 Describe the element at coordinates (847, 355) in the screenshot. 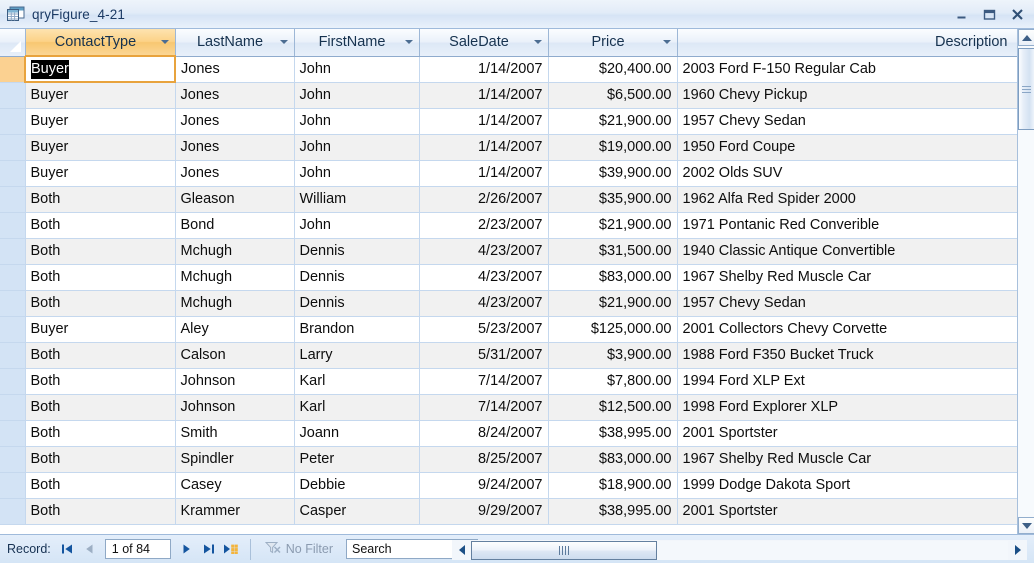

I see `cell-description: 1988 Ford F350 Bucket Truck` at that location.